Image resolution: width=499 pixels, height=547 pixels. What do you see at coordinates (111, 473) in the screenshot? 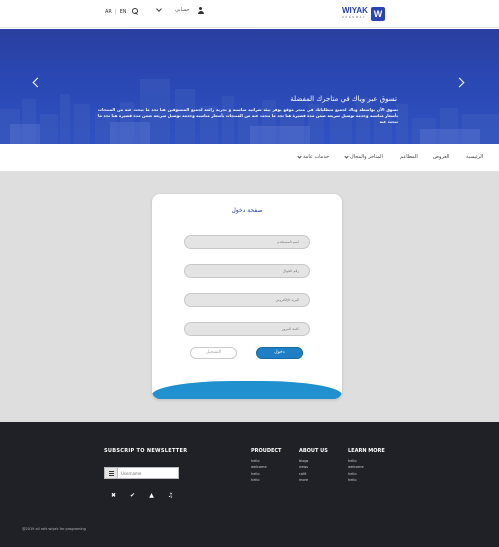
I see `menu-icon` at bounding box center [111, 473].